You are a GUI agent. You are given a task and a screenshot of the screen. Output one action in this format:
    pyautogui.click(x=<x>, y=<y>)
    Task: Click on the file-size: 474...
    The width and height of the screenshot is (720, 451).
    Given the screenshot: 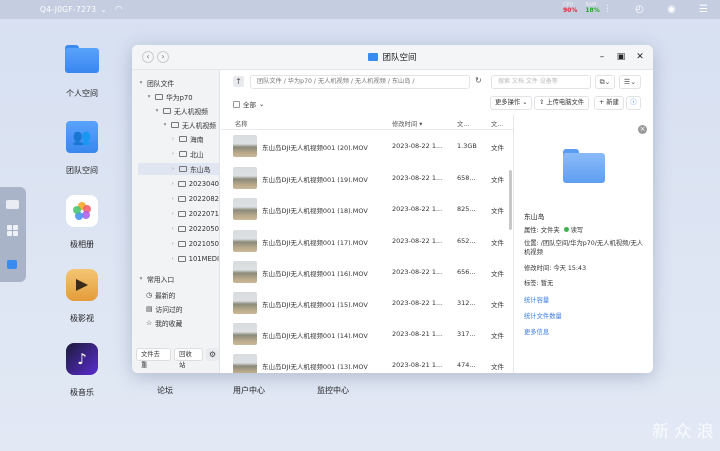 What is the action you would take?
    pyautogui.click(x=466, y=365)
    